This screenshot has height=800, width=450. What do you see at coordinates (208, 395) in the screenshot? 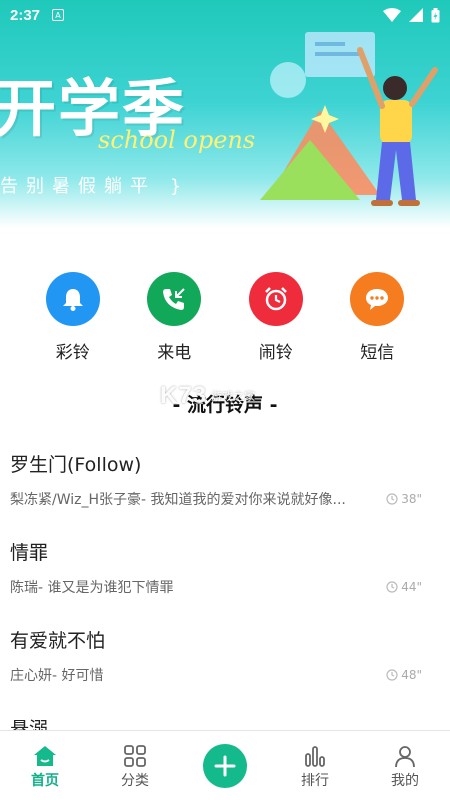
I see `watermark-logo: K73 游戏之家` at bounding box center [208, 395].